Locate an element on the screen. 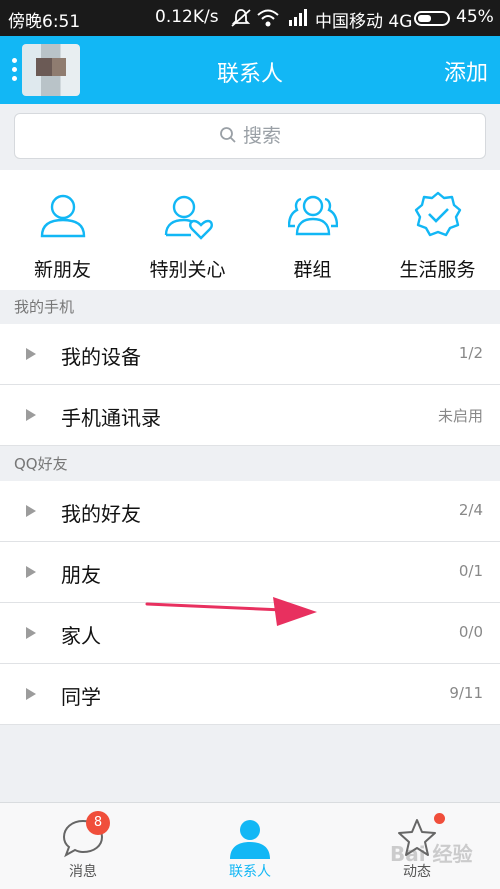 The image size is (500, 889). quick-new-friends: 新朋友 is located at coordinates (62, 230).